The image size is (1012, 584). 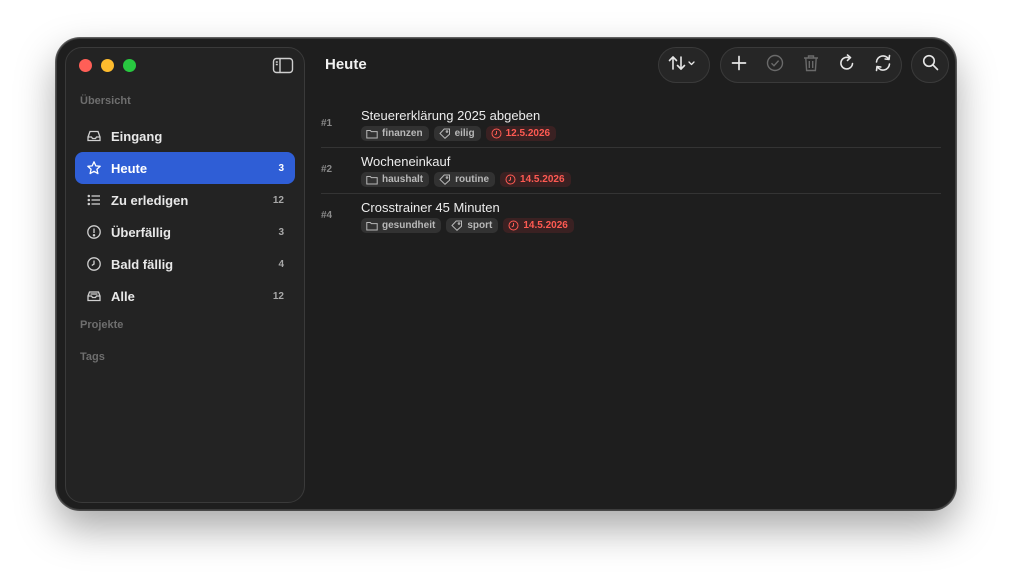 I want to click on tag-chip-label: routine, so click(x=472, y=179).